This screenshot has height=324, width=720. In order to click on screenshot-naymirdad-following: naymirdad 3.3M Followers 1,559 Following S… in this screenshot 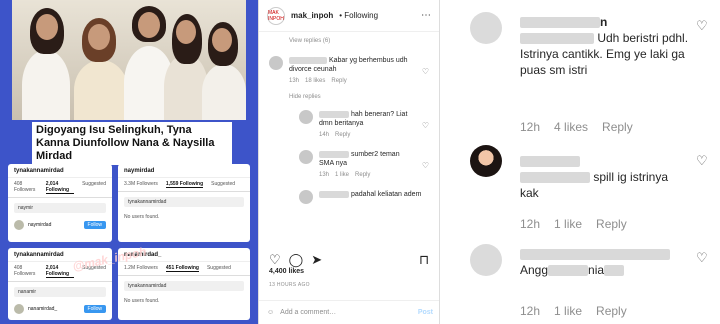, I will do `click(184, 203)`.